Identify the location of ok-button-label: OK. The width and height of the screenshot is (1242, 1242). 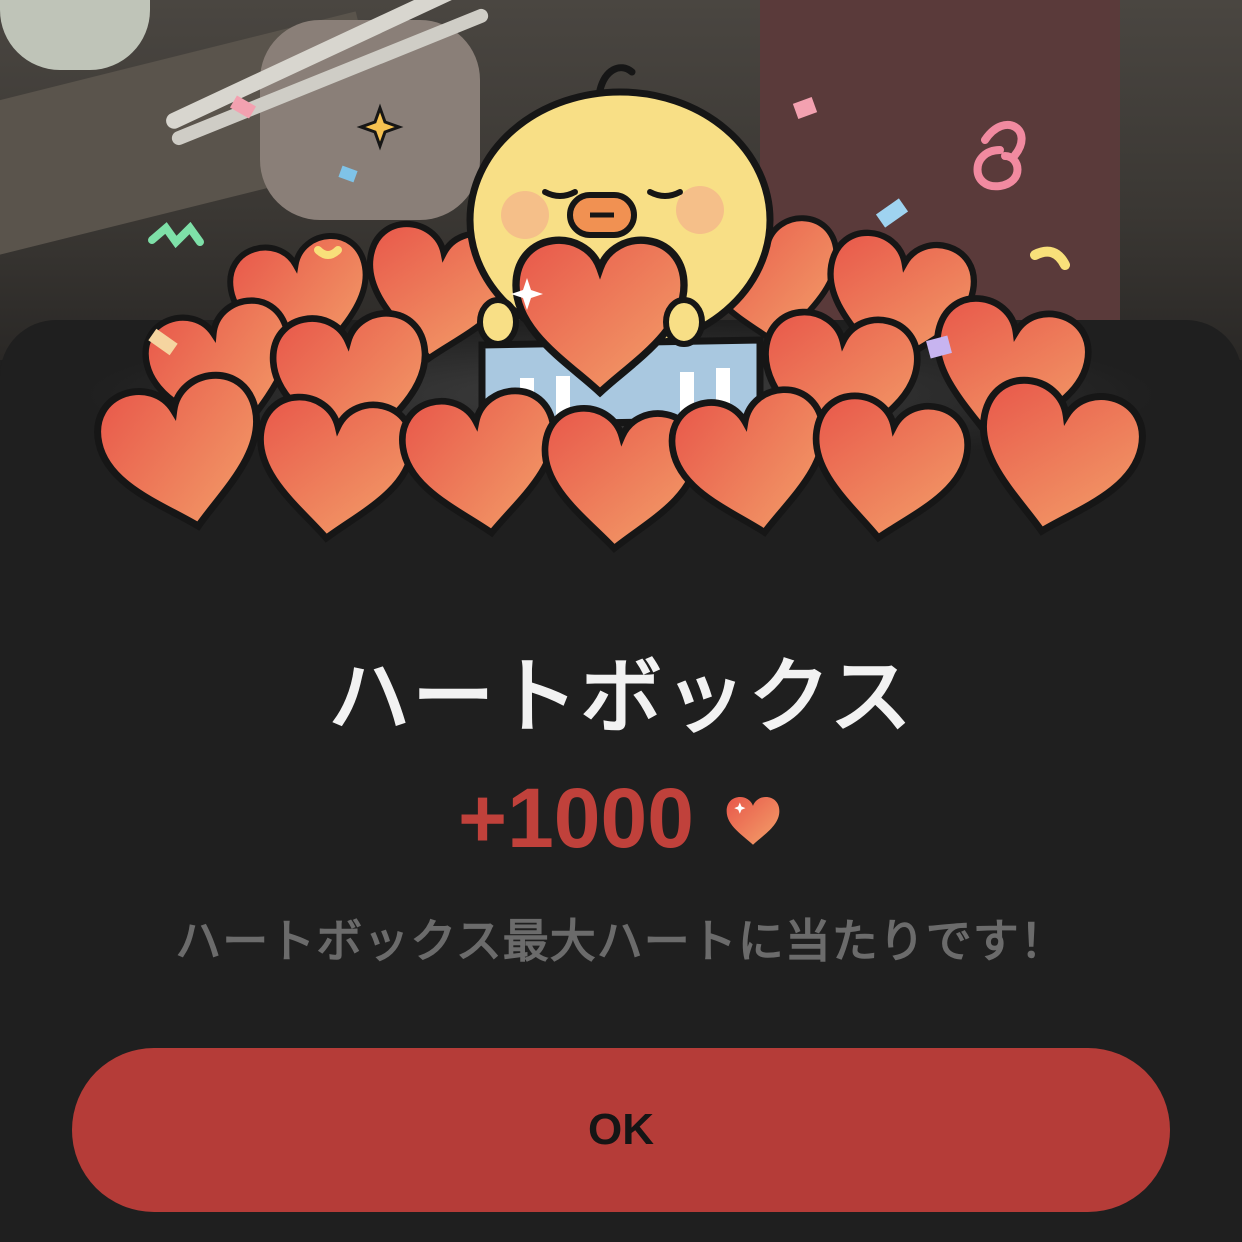
(621, 1129).